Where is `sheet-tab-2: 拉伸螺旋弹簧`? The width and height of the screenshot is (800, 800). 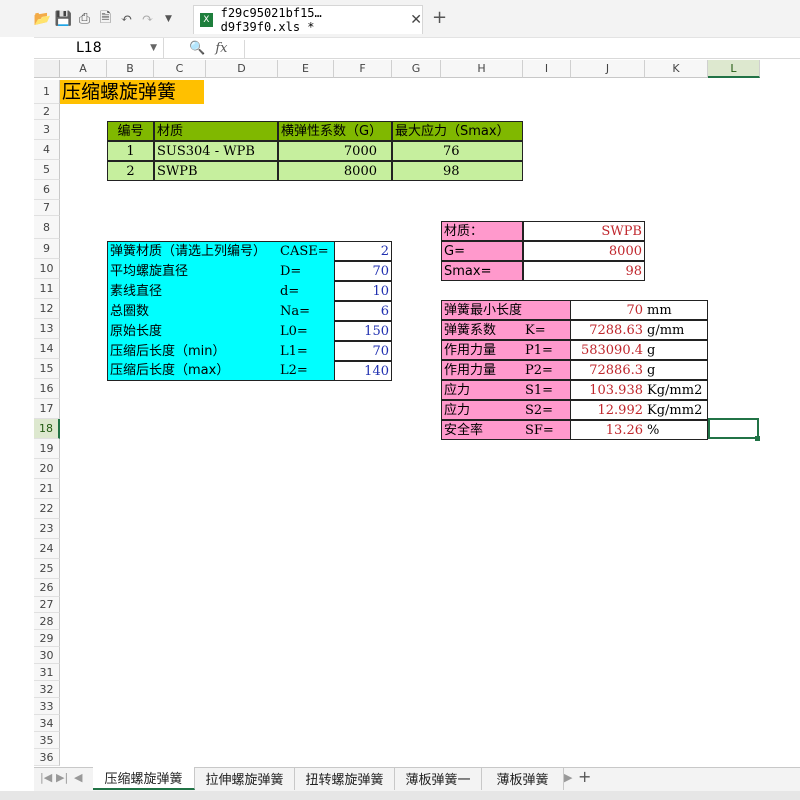
sheet-tab-2: 拉伸螺旋弹簧 is located at coordinates (245, 778).